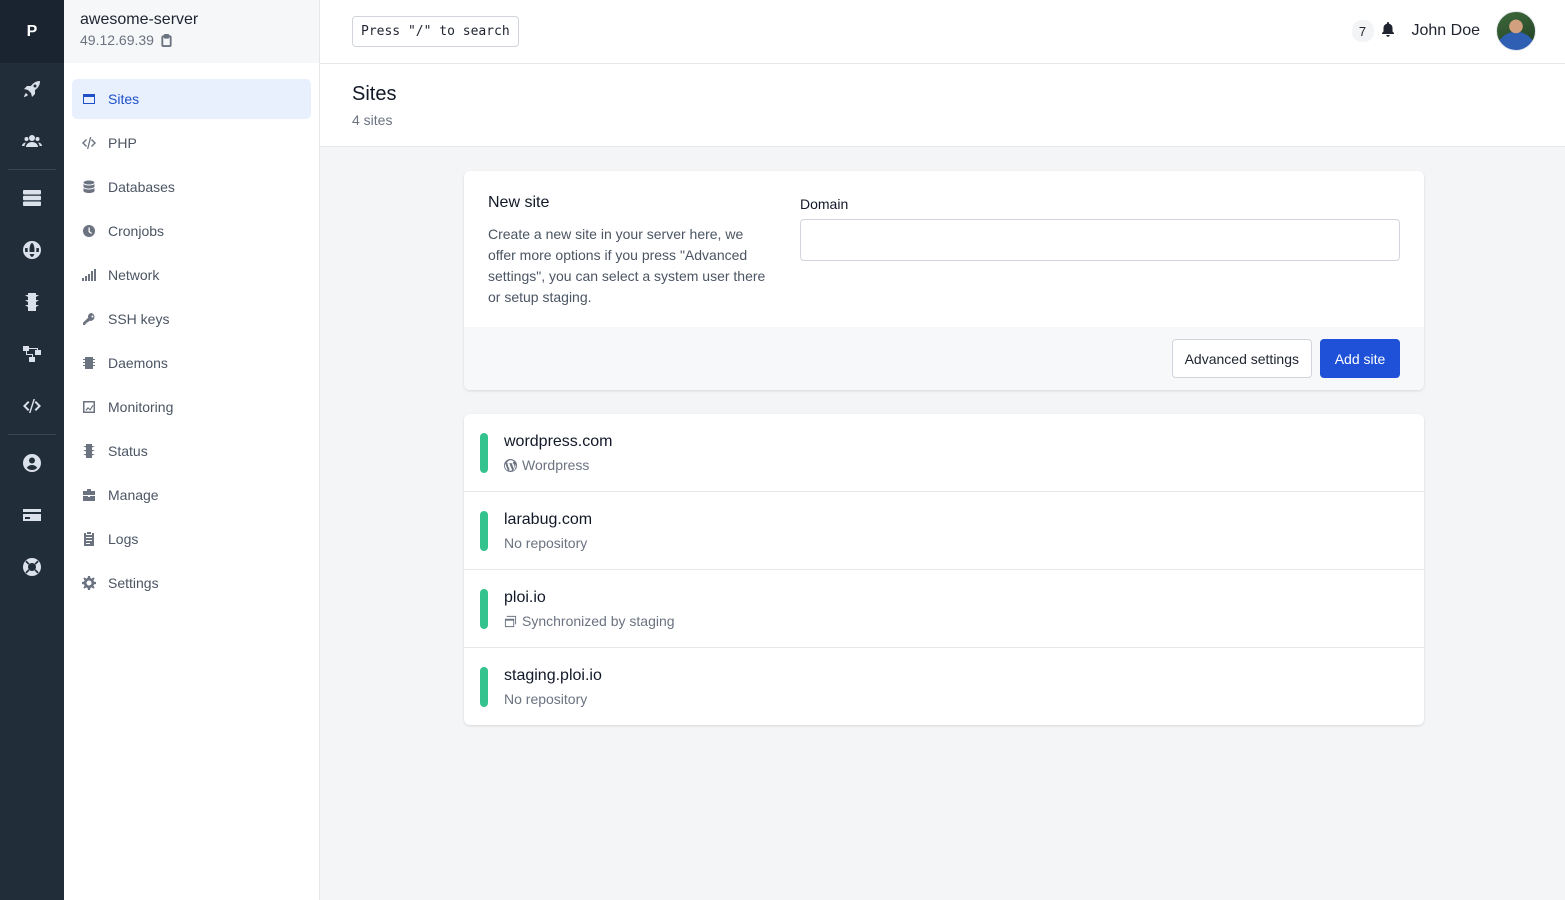  Describe the element at coordinates (598, 621) in the screenshot. I see `site-meta-text: Synchronized by staging` at that location.